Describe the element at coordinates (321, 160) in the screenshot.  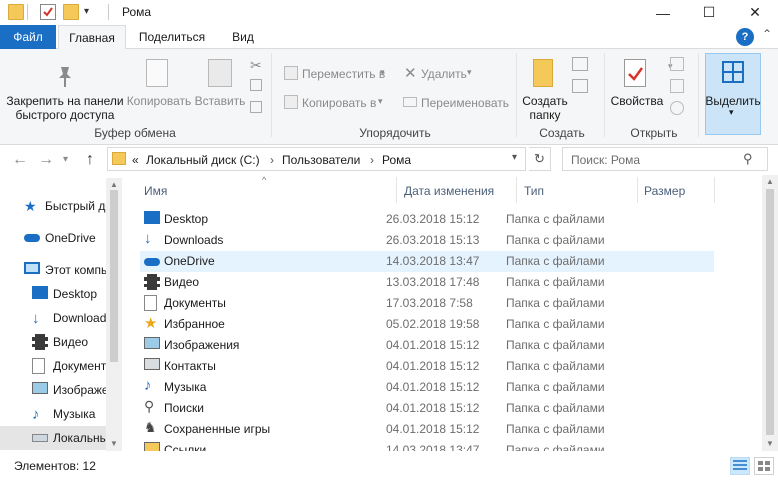
I see `breadcrumb-item: Пользователи` at that location.